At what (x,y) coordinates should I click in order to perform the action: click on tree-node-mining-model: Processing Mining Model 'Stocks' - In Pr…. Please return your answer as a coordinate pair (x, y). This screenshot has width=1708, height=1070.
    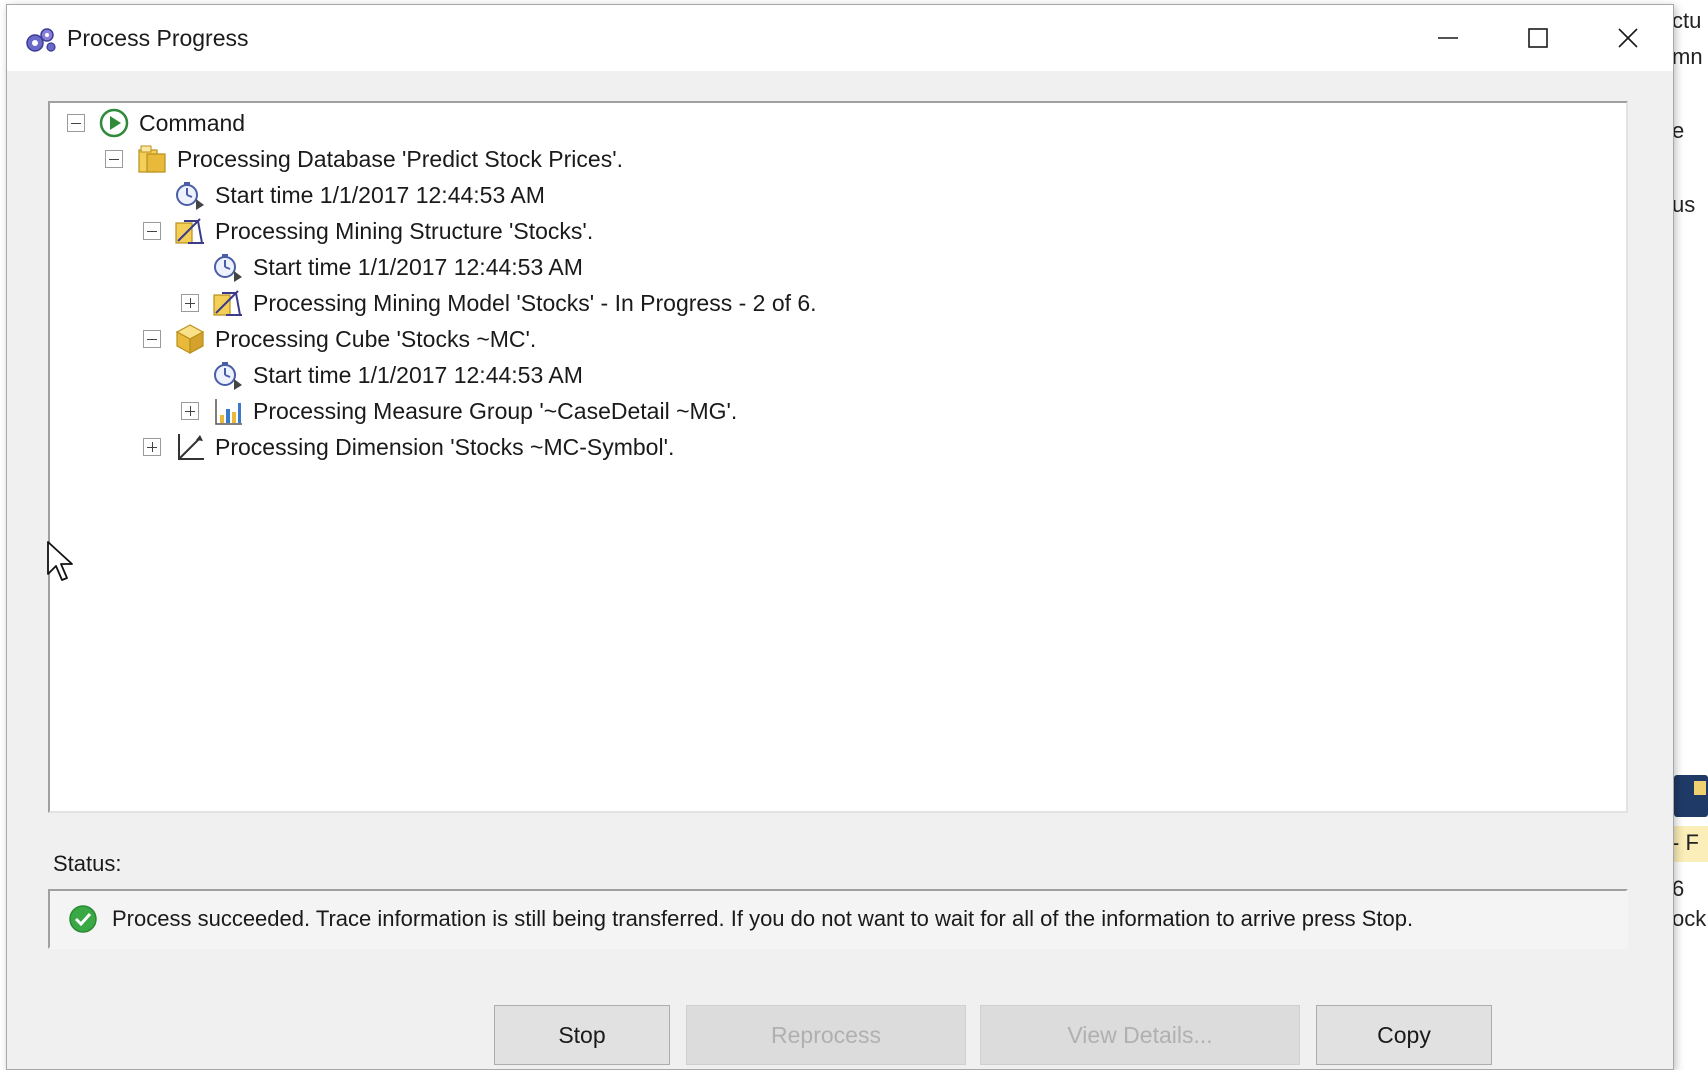
    Looking at the image, I should click on (499, 303).